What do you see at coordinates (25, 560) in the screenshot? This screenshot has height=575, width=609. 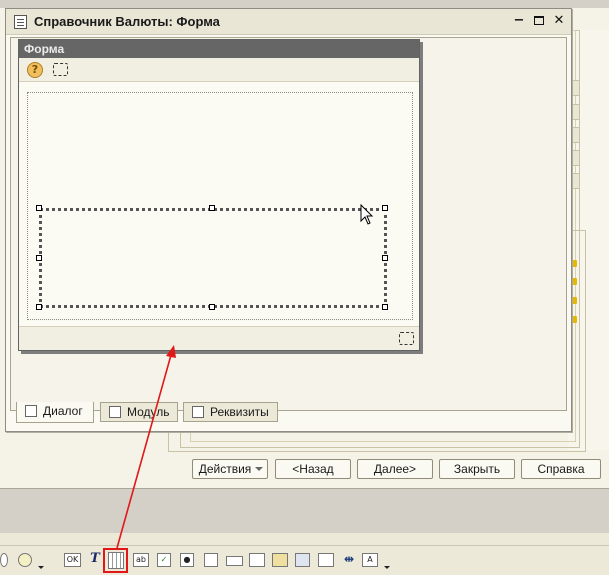 I see `lightbulb-icon` at bounding box center [25, 560].